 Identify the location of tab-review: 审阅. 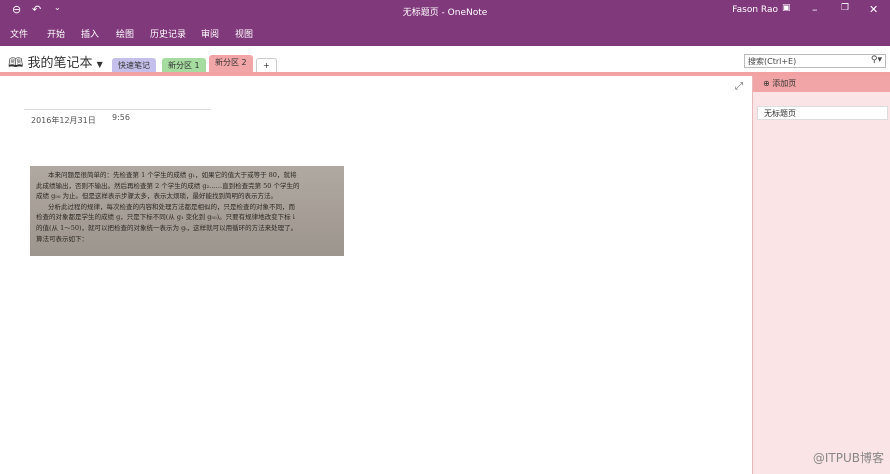
(210, 33).